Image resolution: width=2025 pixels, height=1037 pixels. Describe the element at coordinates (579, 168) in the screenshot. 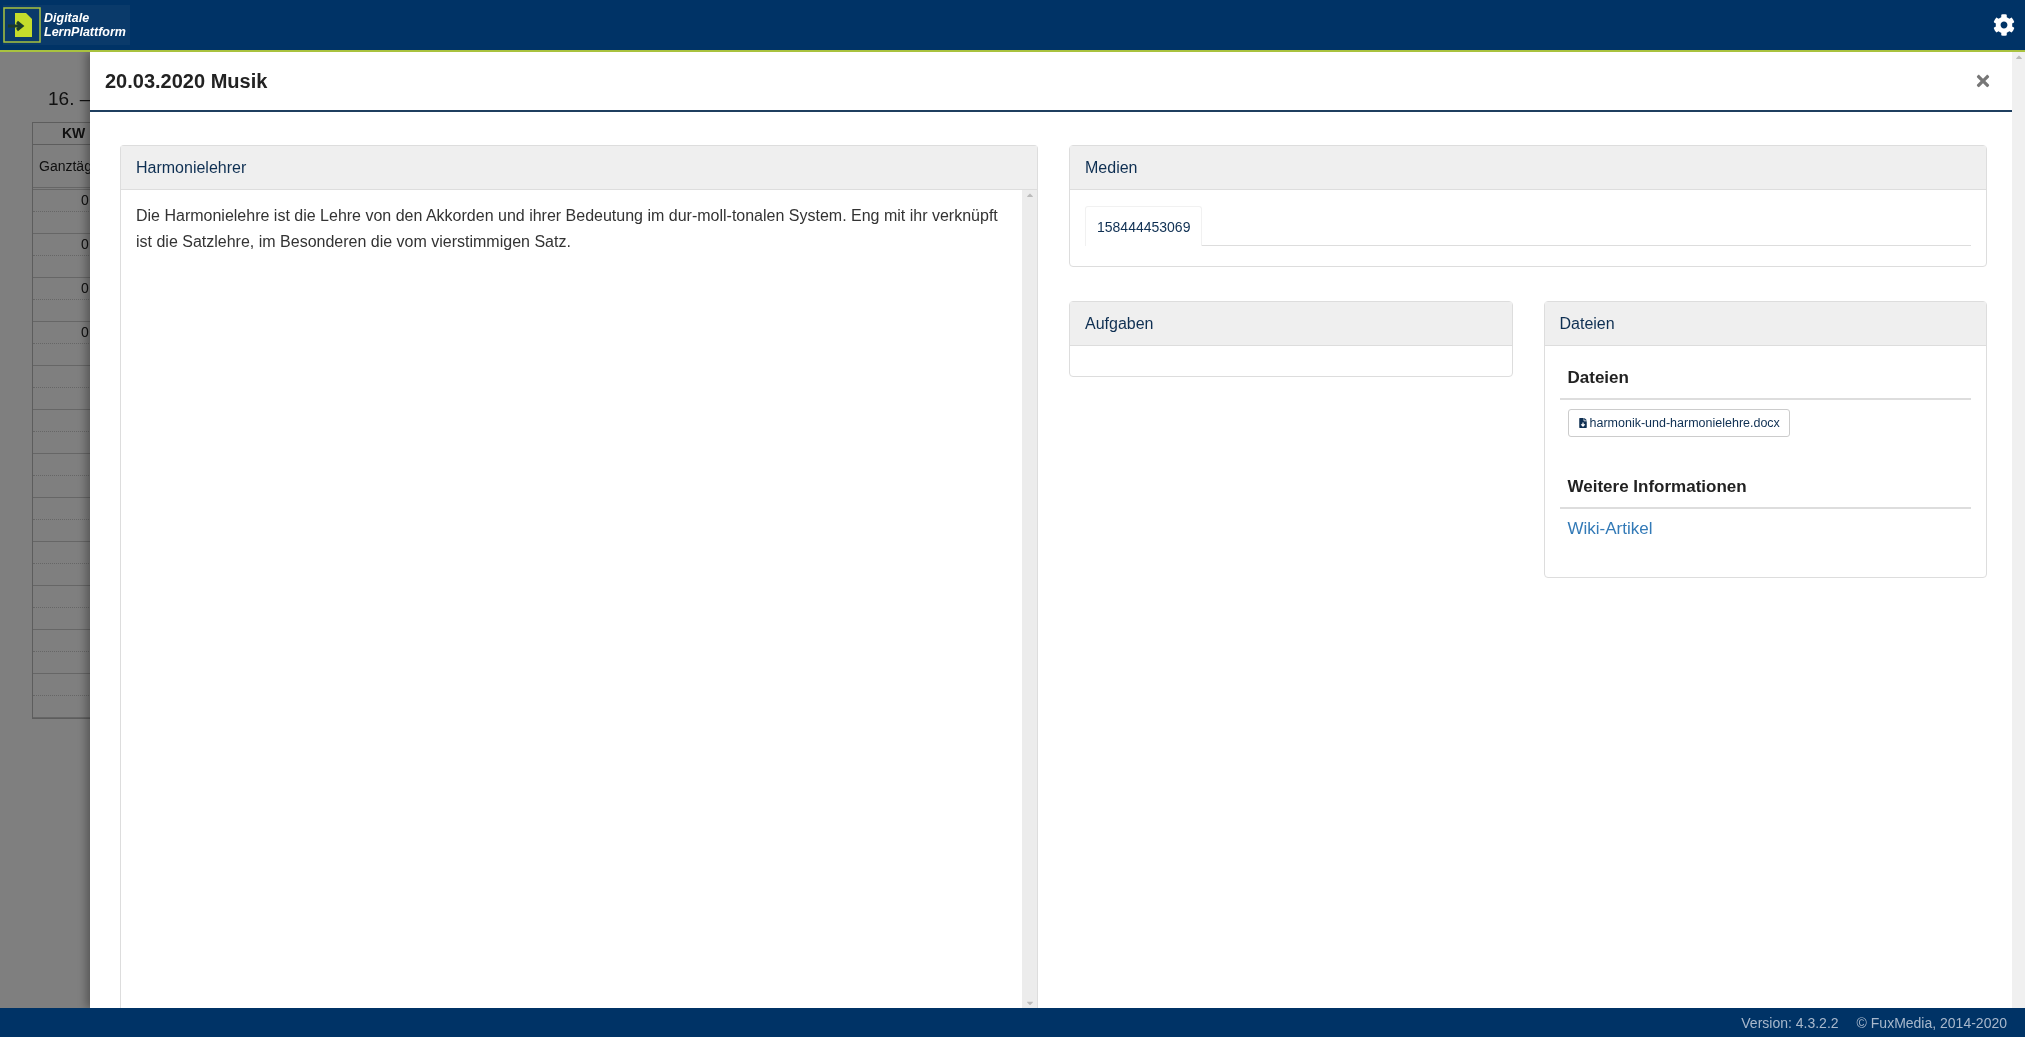

I see `panel-heading: Harmonielehrer` at that location.